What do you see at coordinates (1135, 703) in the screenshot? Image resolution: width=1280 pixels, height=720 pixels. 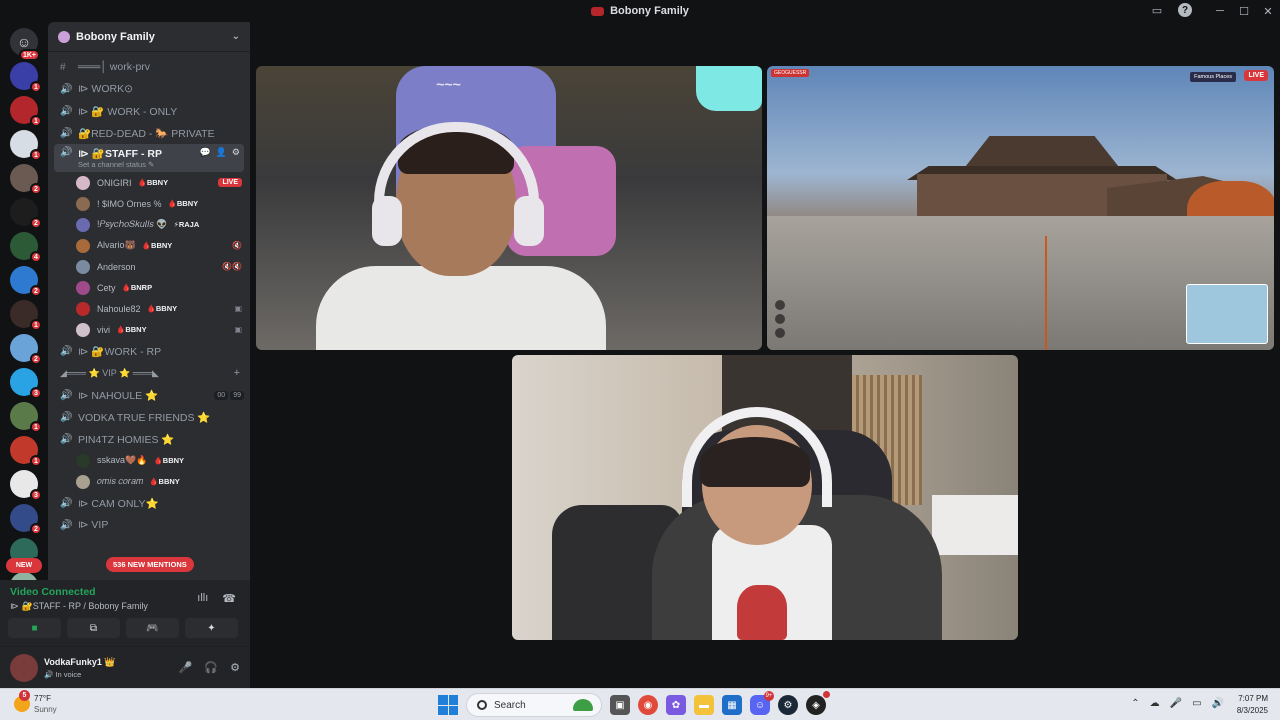 I see `chevron-up-icon: ⌃` at bounding box center [1135, 703].